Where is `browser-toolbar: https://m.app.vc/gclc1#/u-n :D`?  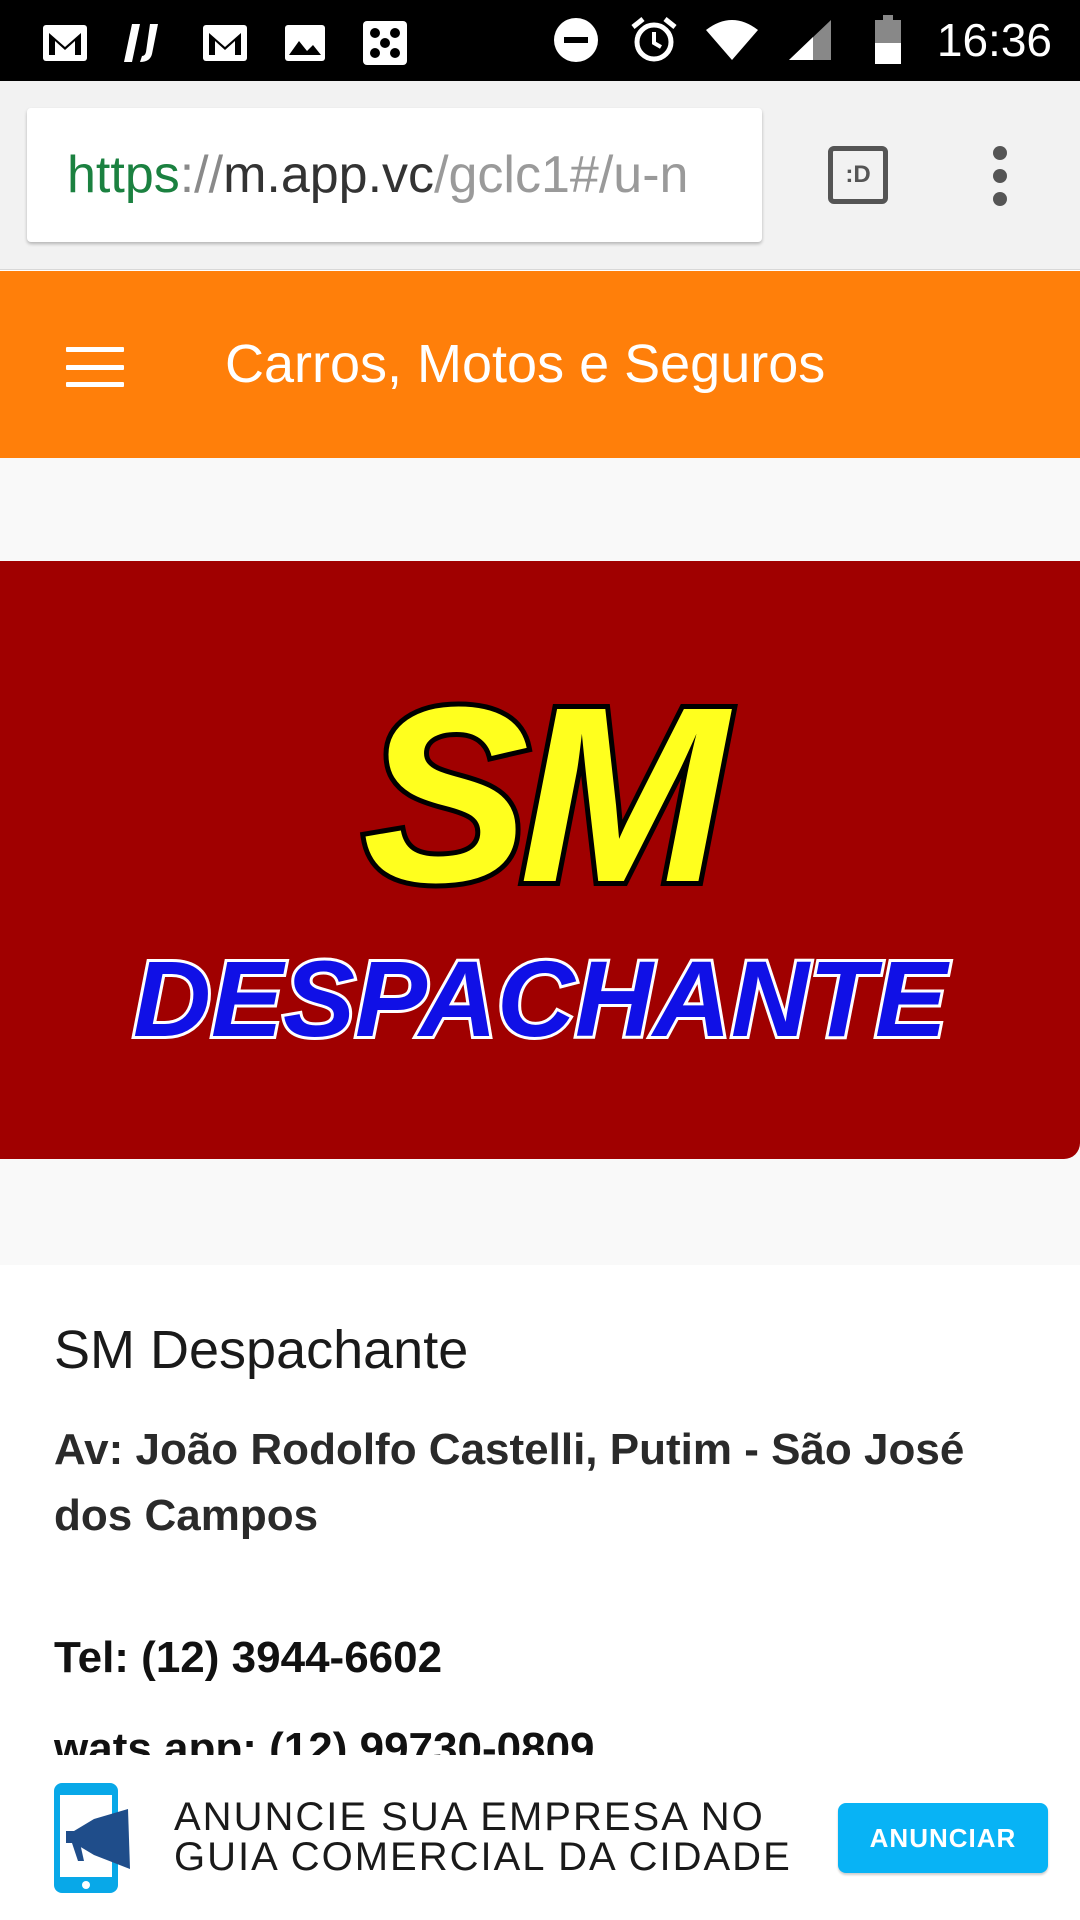 browser-toolbar: https://m.app.vc/gclc1#/u-n :D is located at coordinates (540, 175).